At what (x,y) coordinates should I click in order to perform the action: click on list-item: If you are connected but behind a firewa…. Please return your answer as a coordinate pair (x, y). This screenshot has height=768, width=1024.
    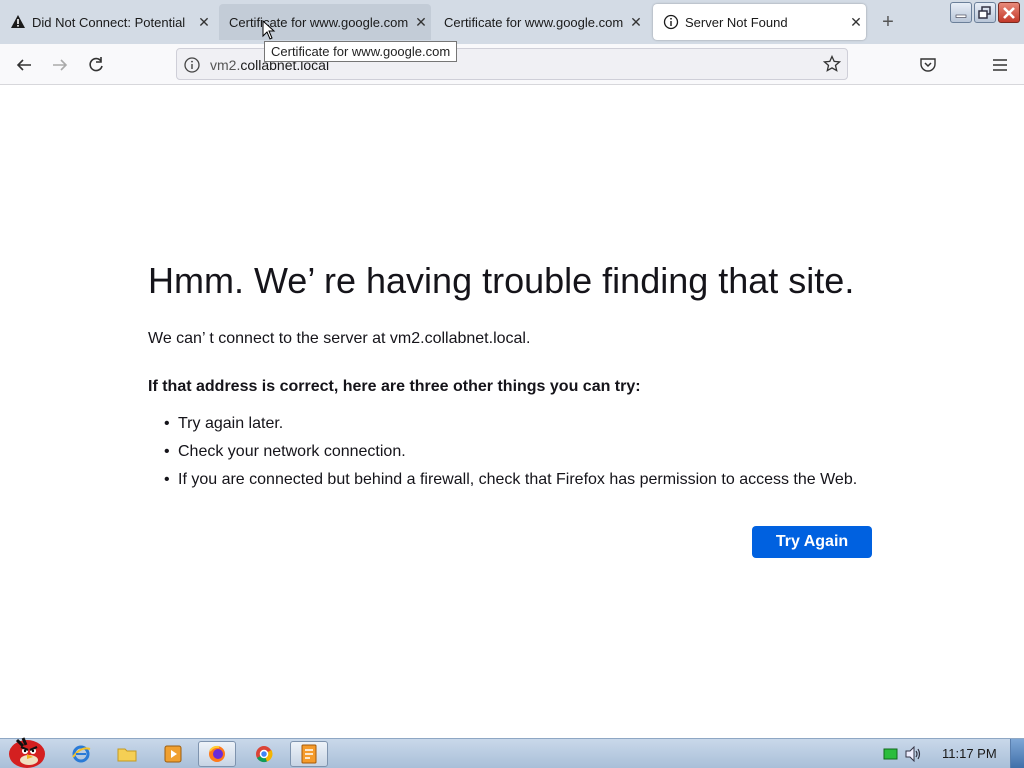
    Looking at the image, I should click on (528, 480).